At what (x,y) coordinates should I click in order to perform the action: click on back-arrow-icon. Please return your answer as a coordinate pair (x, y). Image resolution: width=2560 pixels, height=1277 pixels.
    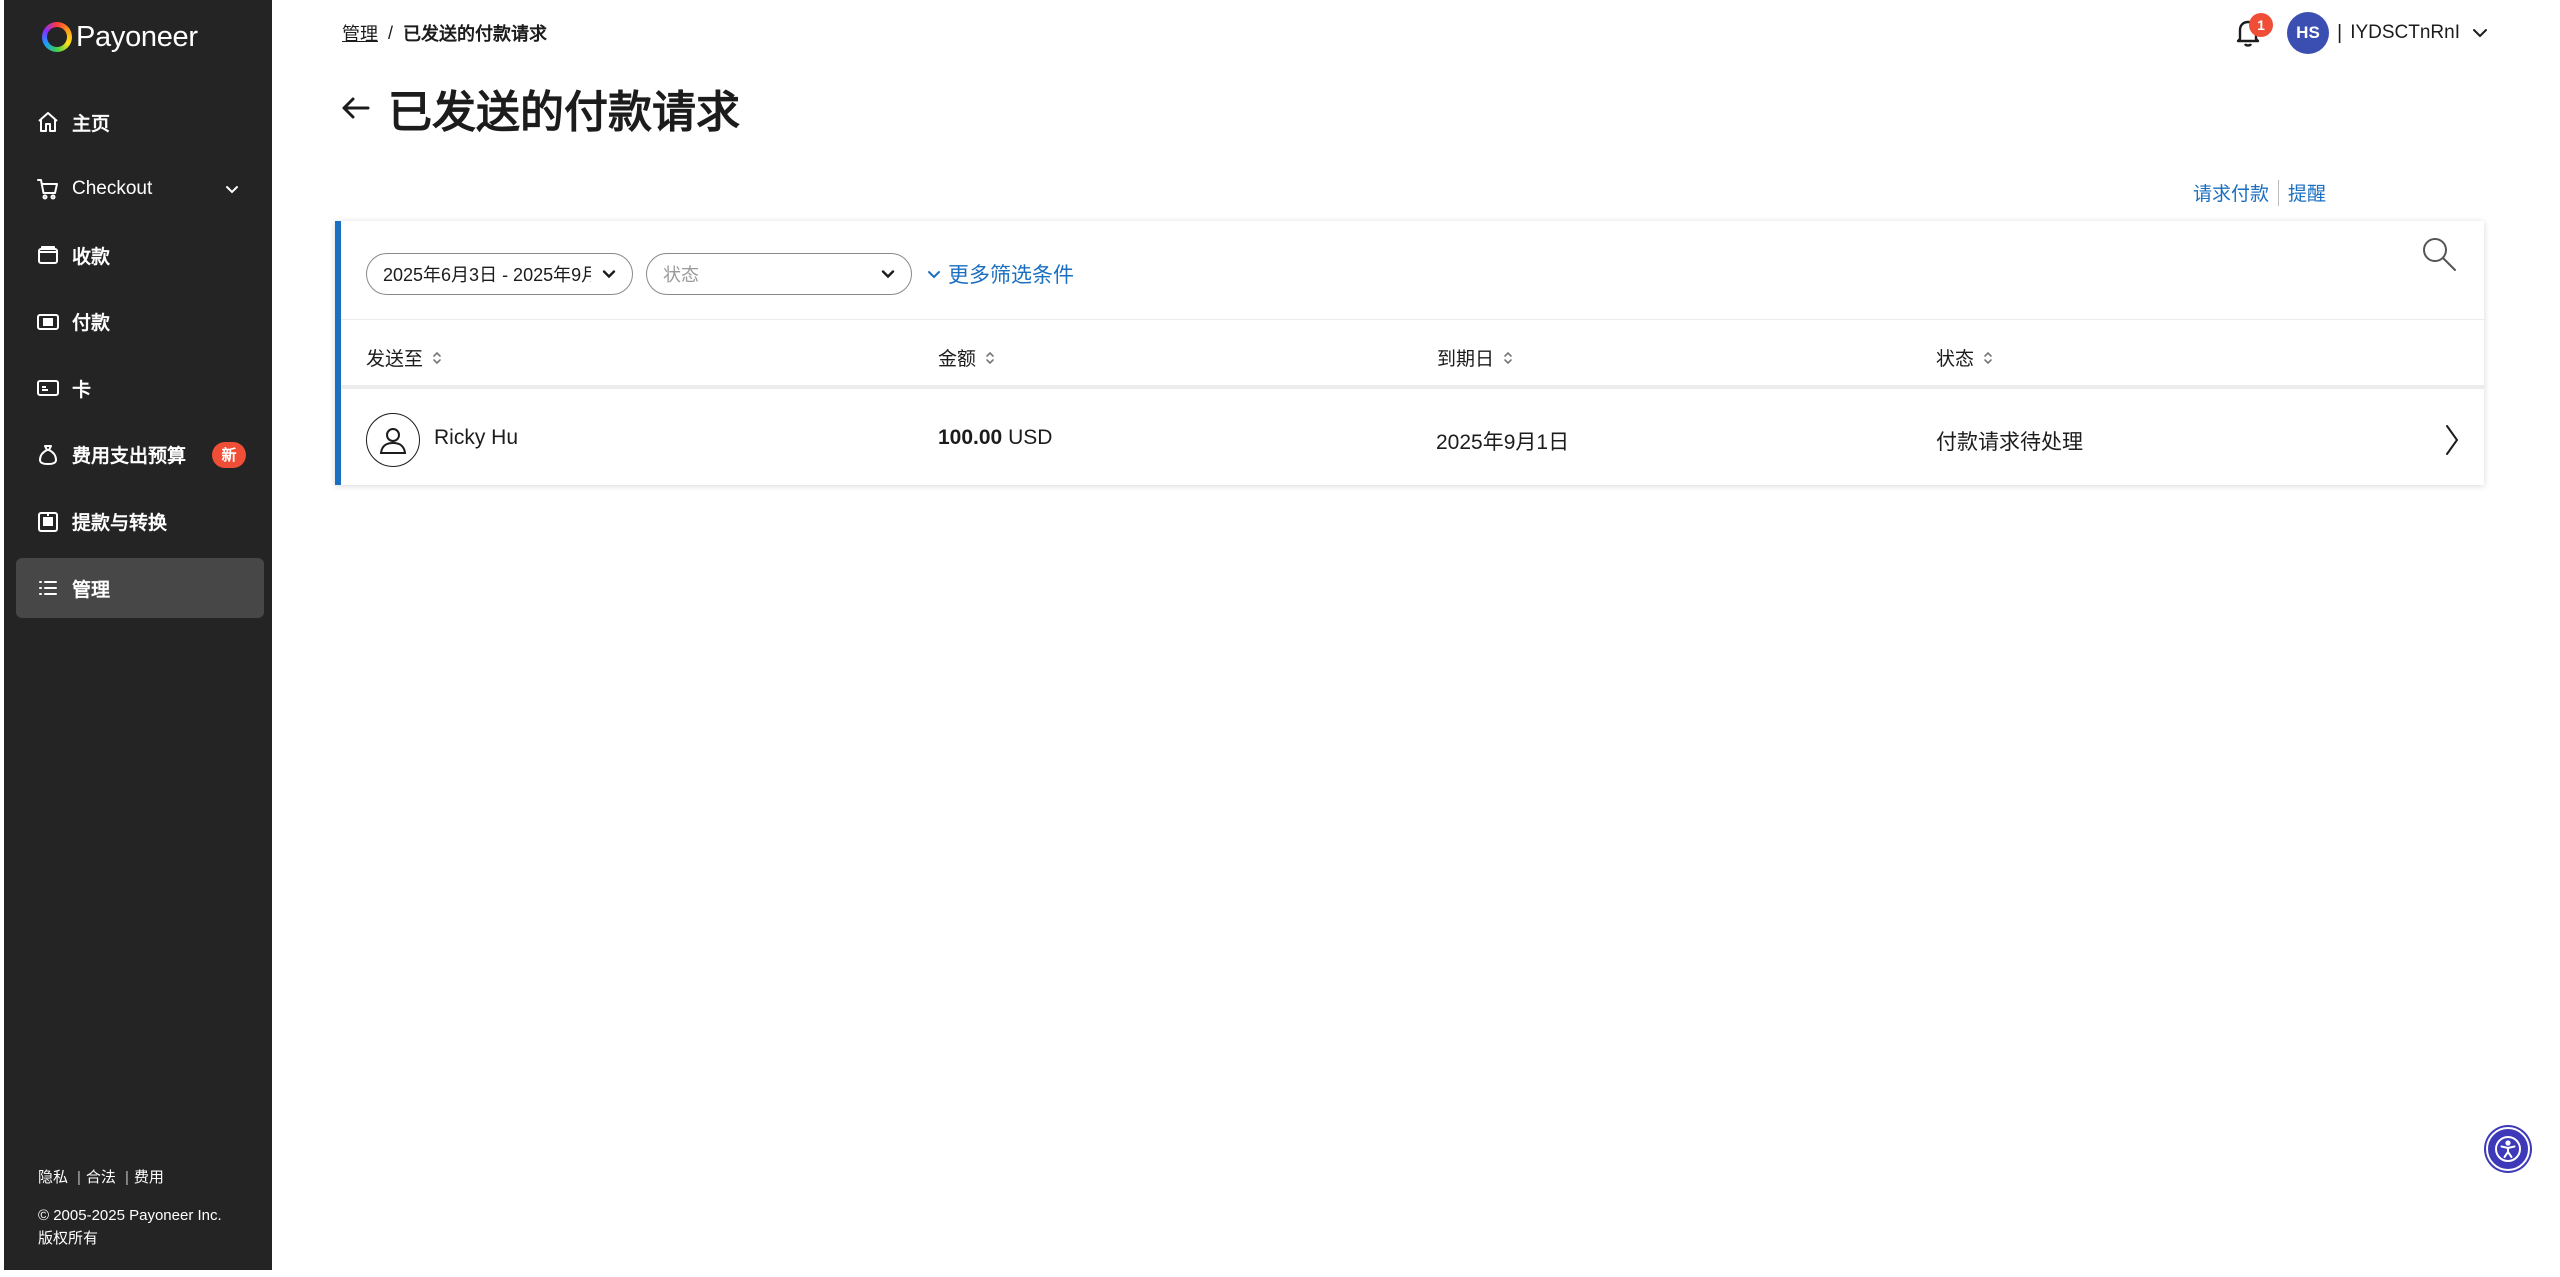
    Looking at the image, I should click on (356, 108).